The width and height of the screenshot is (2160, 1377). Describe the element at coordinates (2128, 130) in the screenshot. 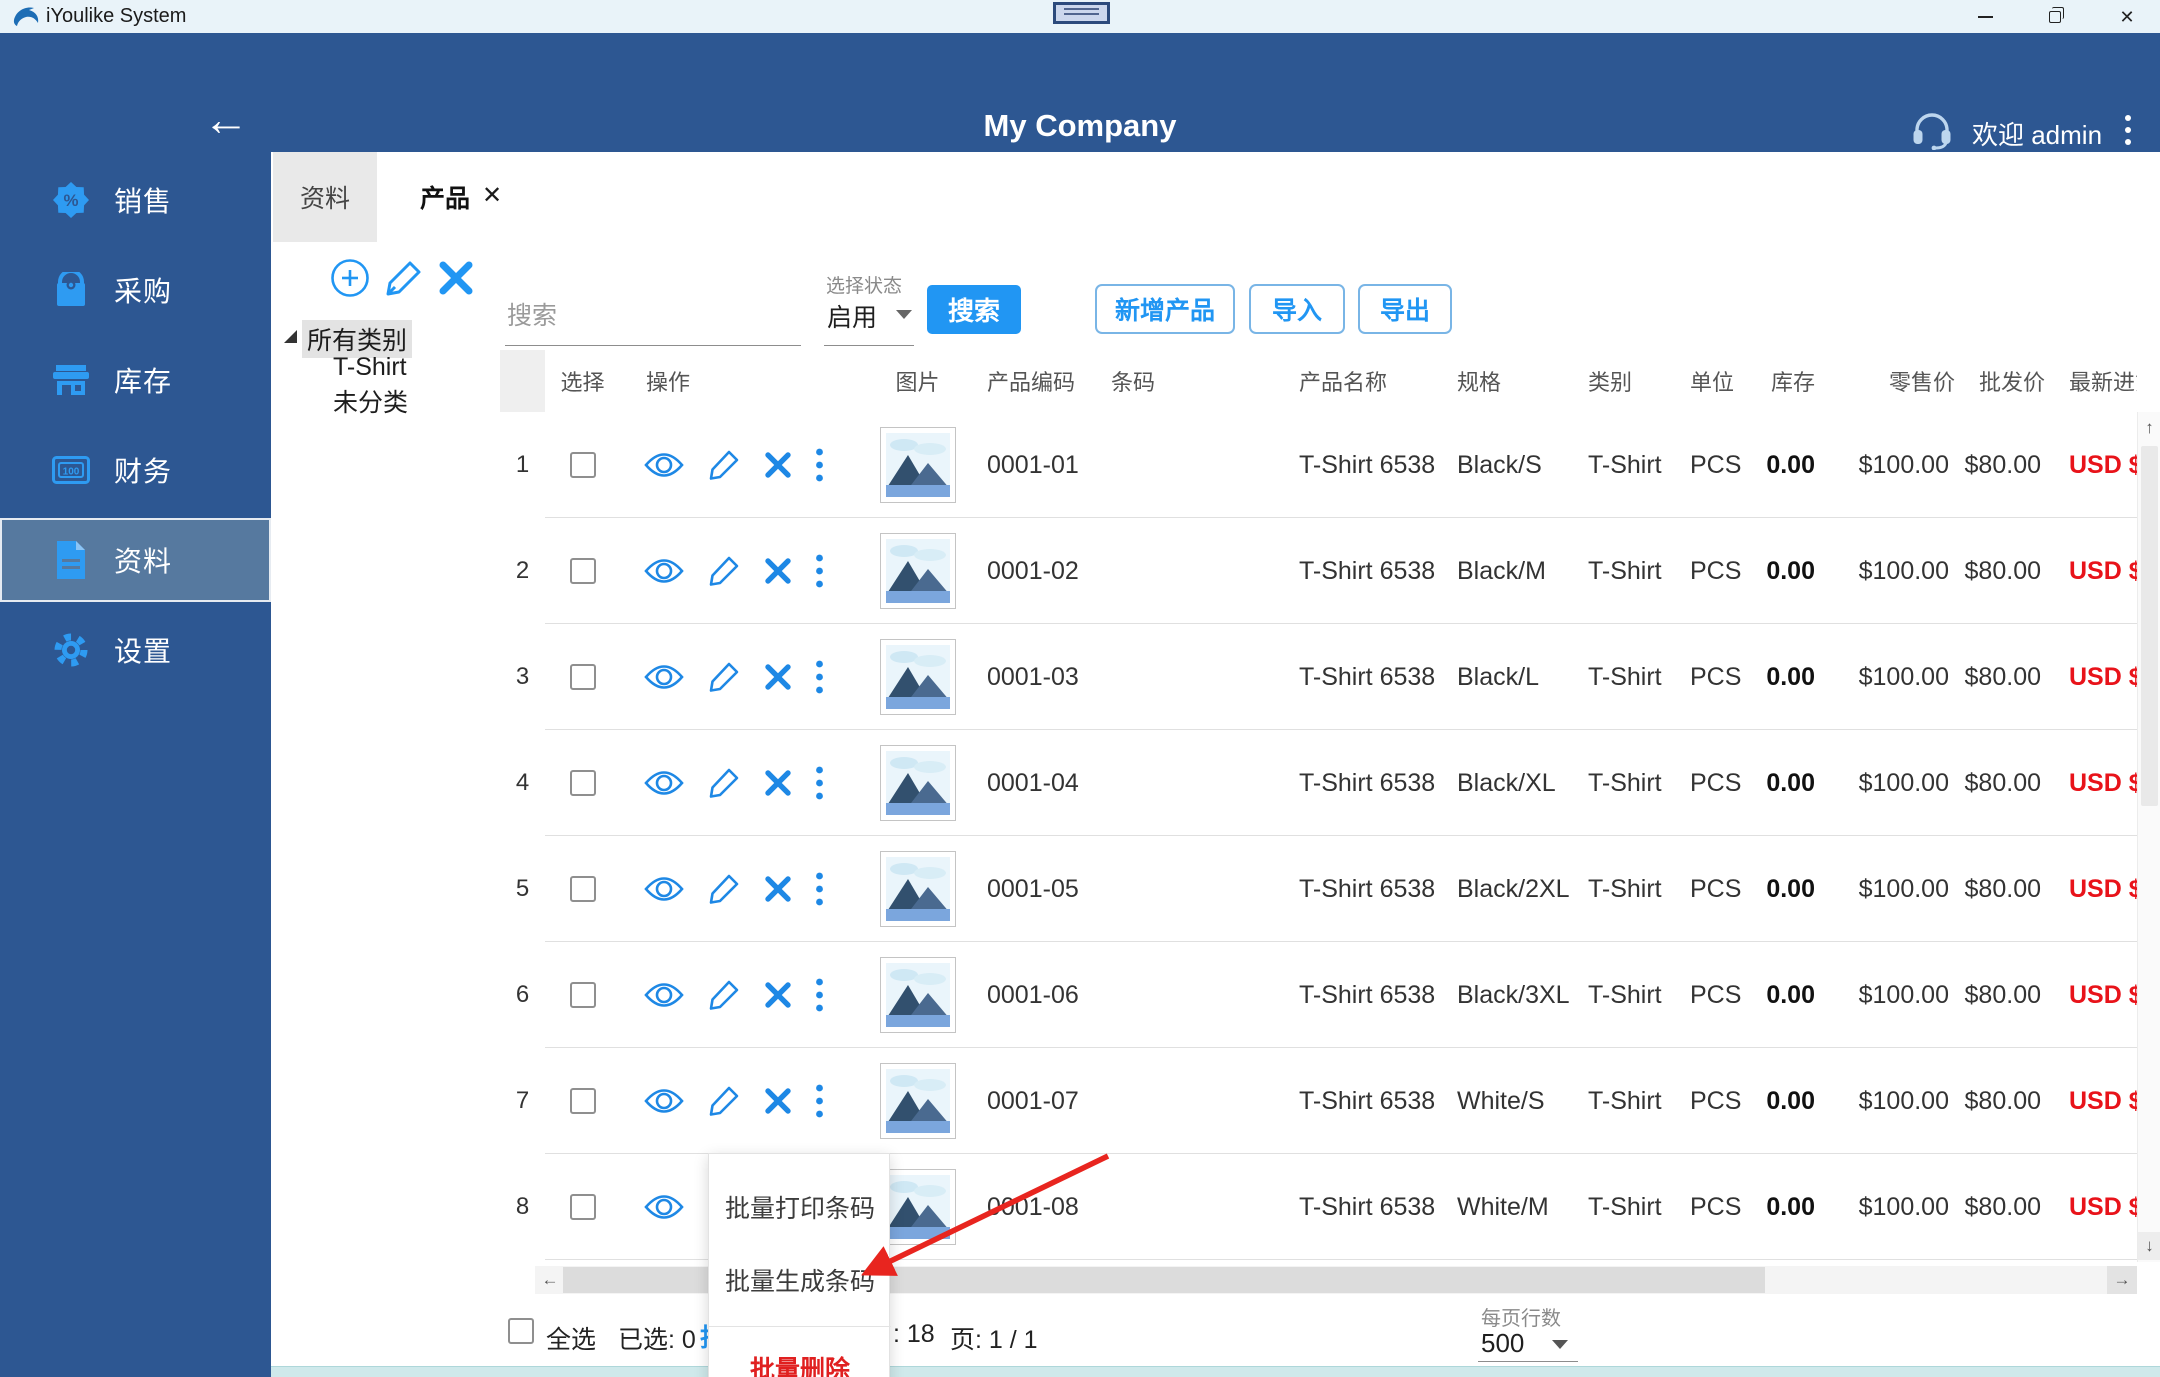

I see `header-menu-kebab-icon` at that location.